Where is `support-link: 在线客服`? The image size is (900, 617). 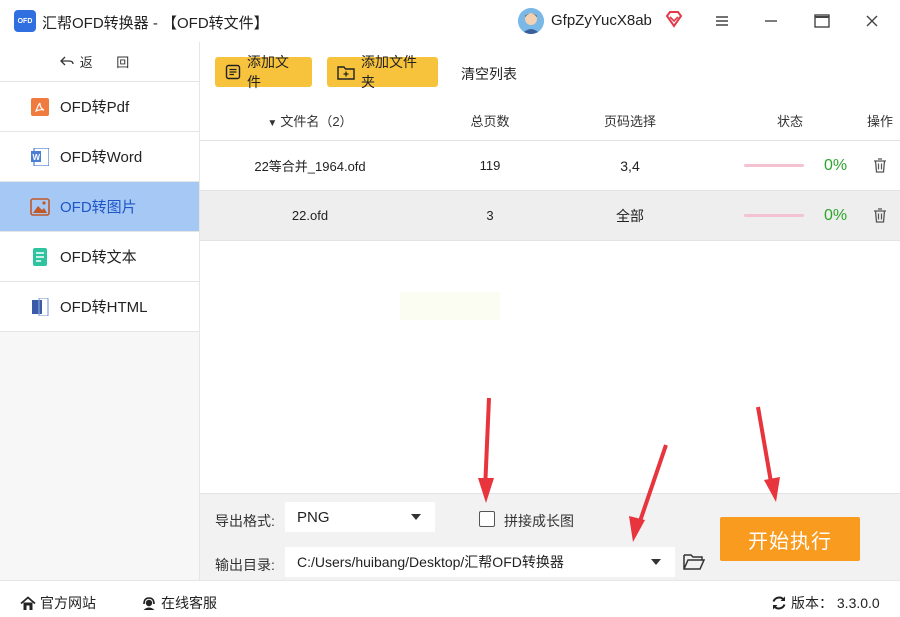
support-link: 在线客服 is located at coordinates (179, 603).